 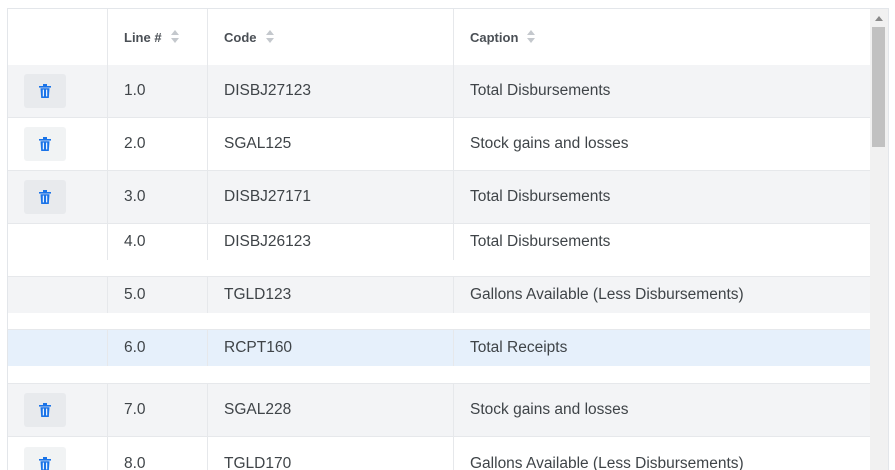 What do you see at coordinates (157, 197) in the screenshot?
I see `line-number-cell: 3.0` at bounding box center [157, 197].